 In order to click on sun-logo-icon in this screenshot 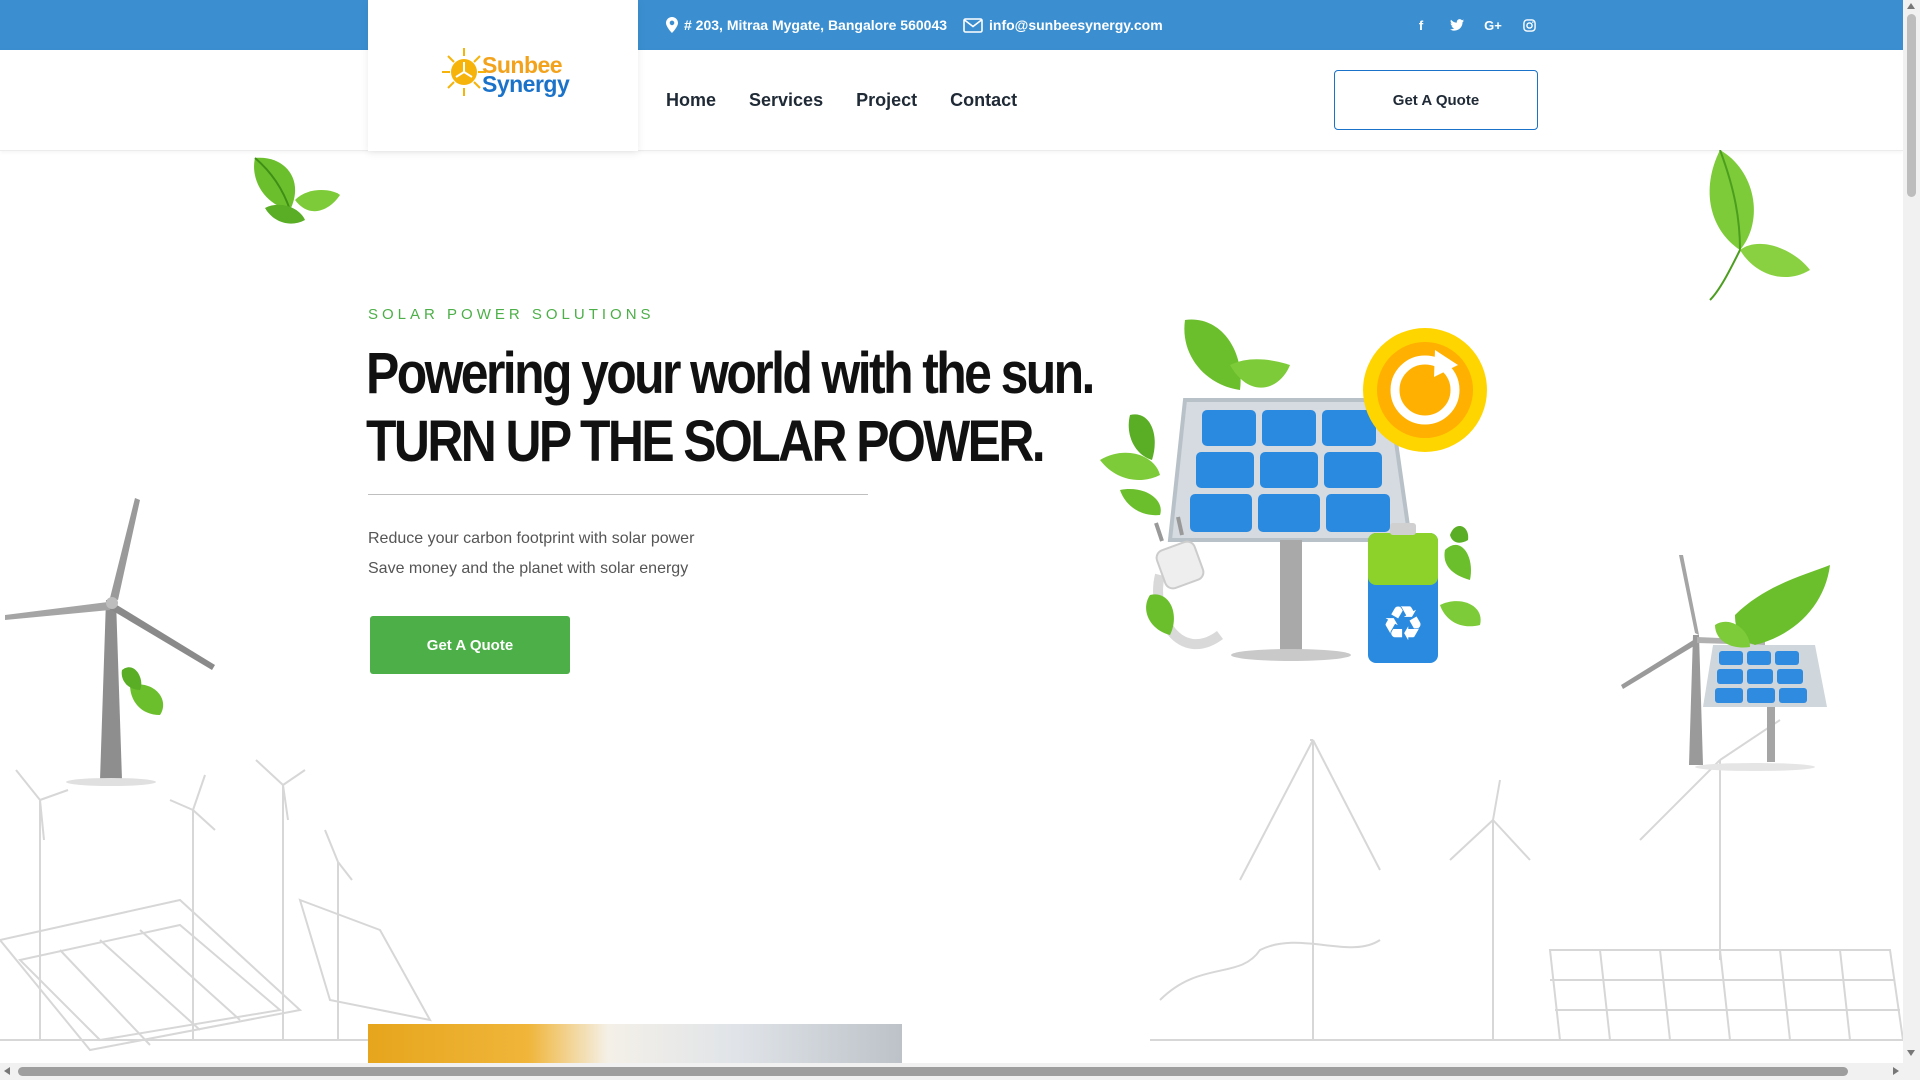, I will do `click(464, 72)`.